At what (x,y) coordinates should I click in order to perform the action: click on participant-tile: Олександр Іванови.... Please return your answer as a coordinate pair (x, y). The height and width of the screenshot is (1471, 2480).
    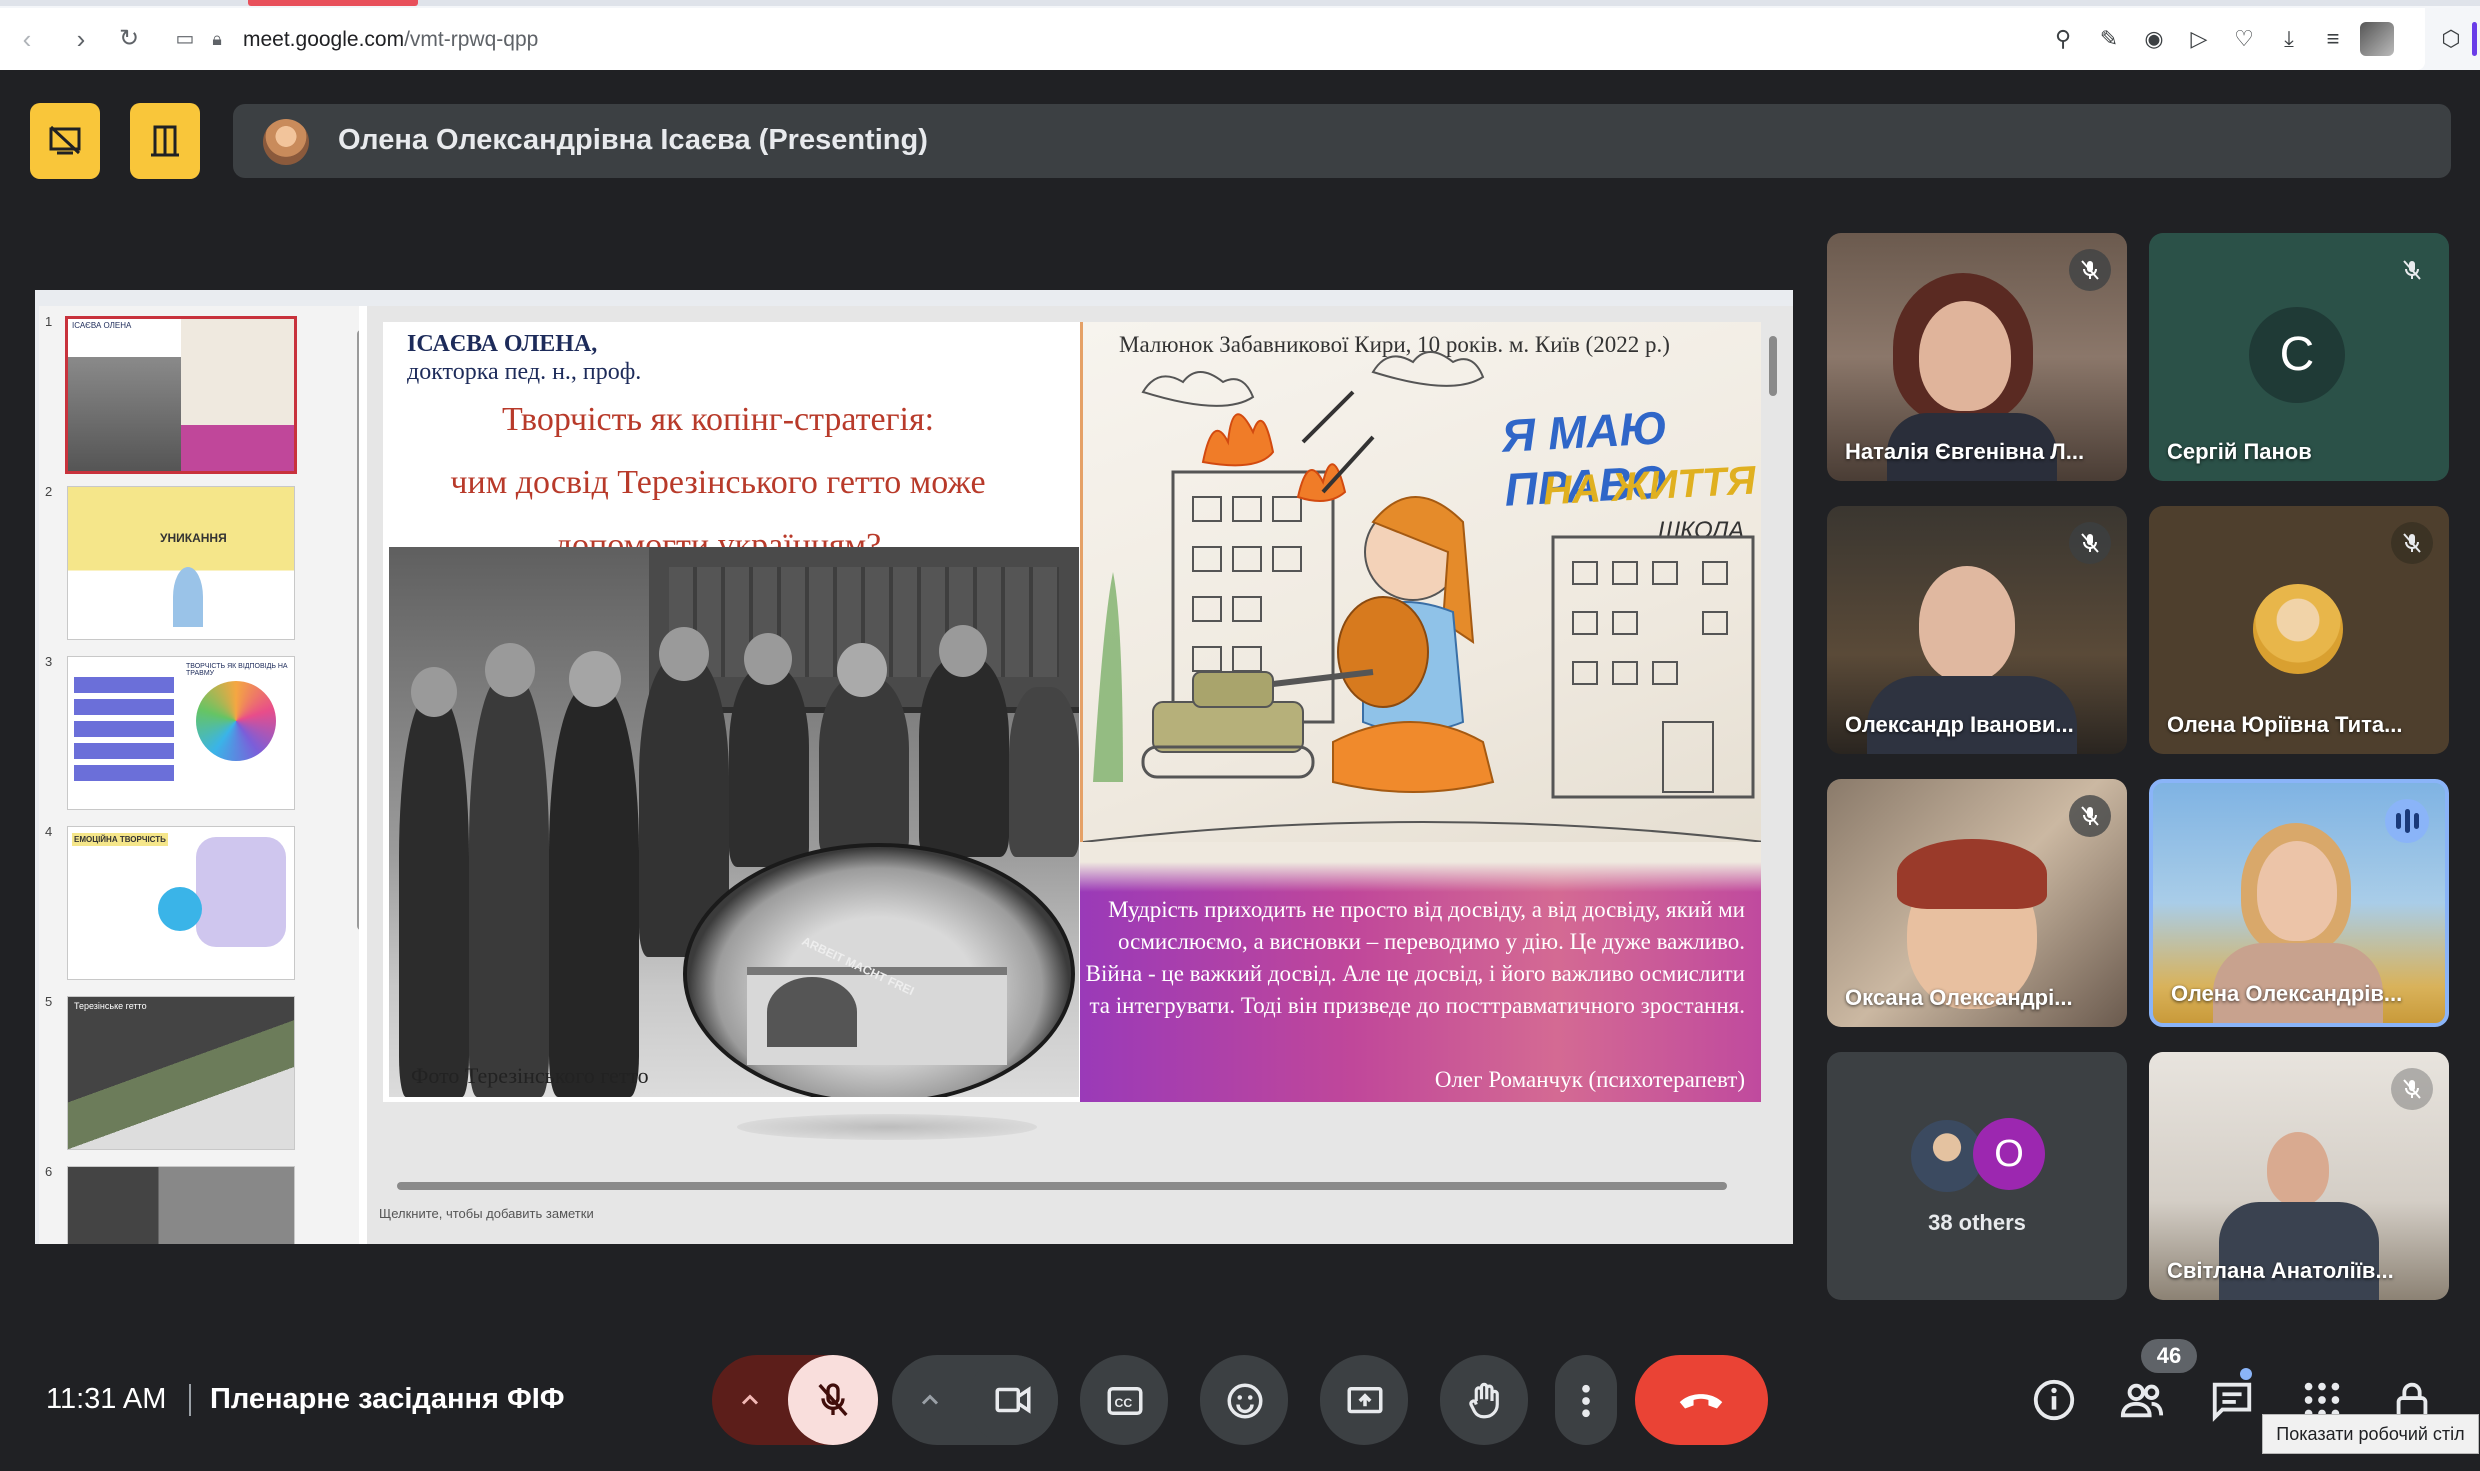
    Looking at the image, I should click on (1977, 630).